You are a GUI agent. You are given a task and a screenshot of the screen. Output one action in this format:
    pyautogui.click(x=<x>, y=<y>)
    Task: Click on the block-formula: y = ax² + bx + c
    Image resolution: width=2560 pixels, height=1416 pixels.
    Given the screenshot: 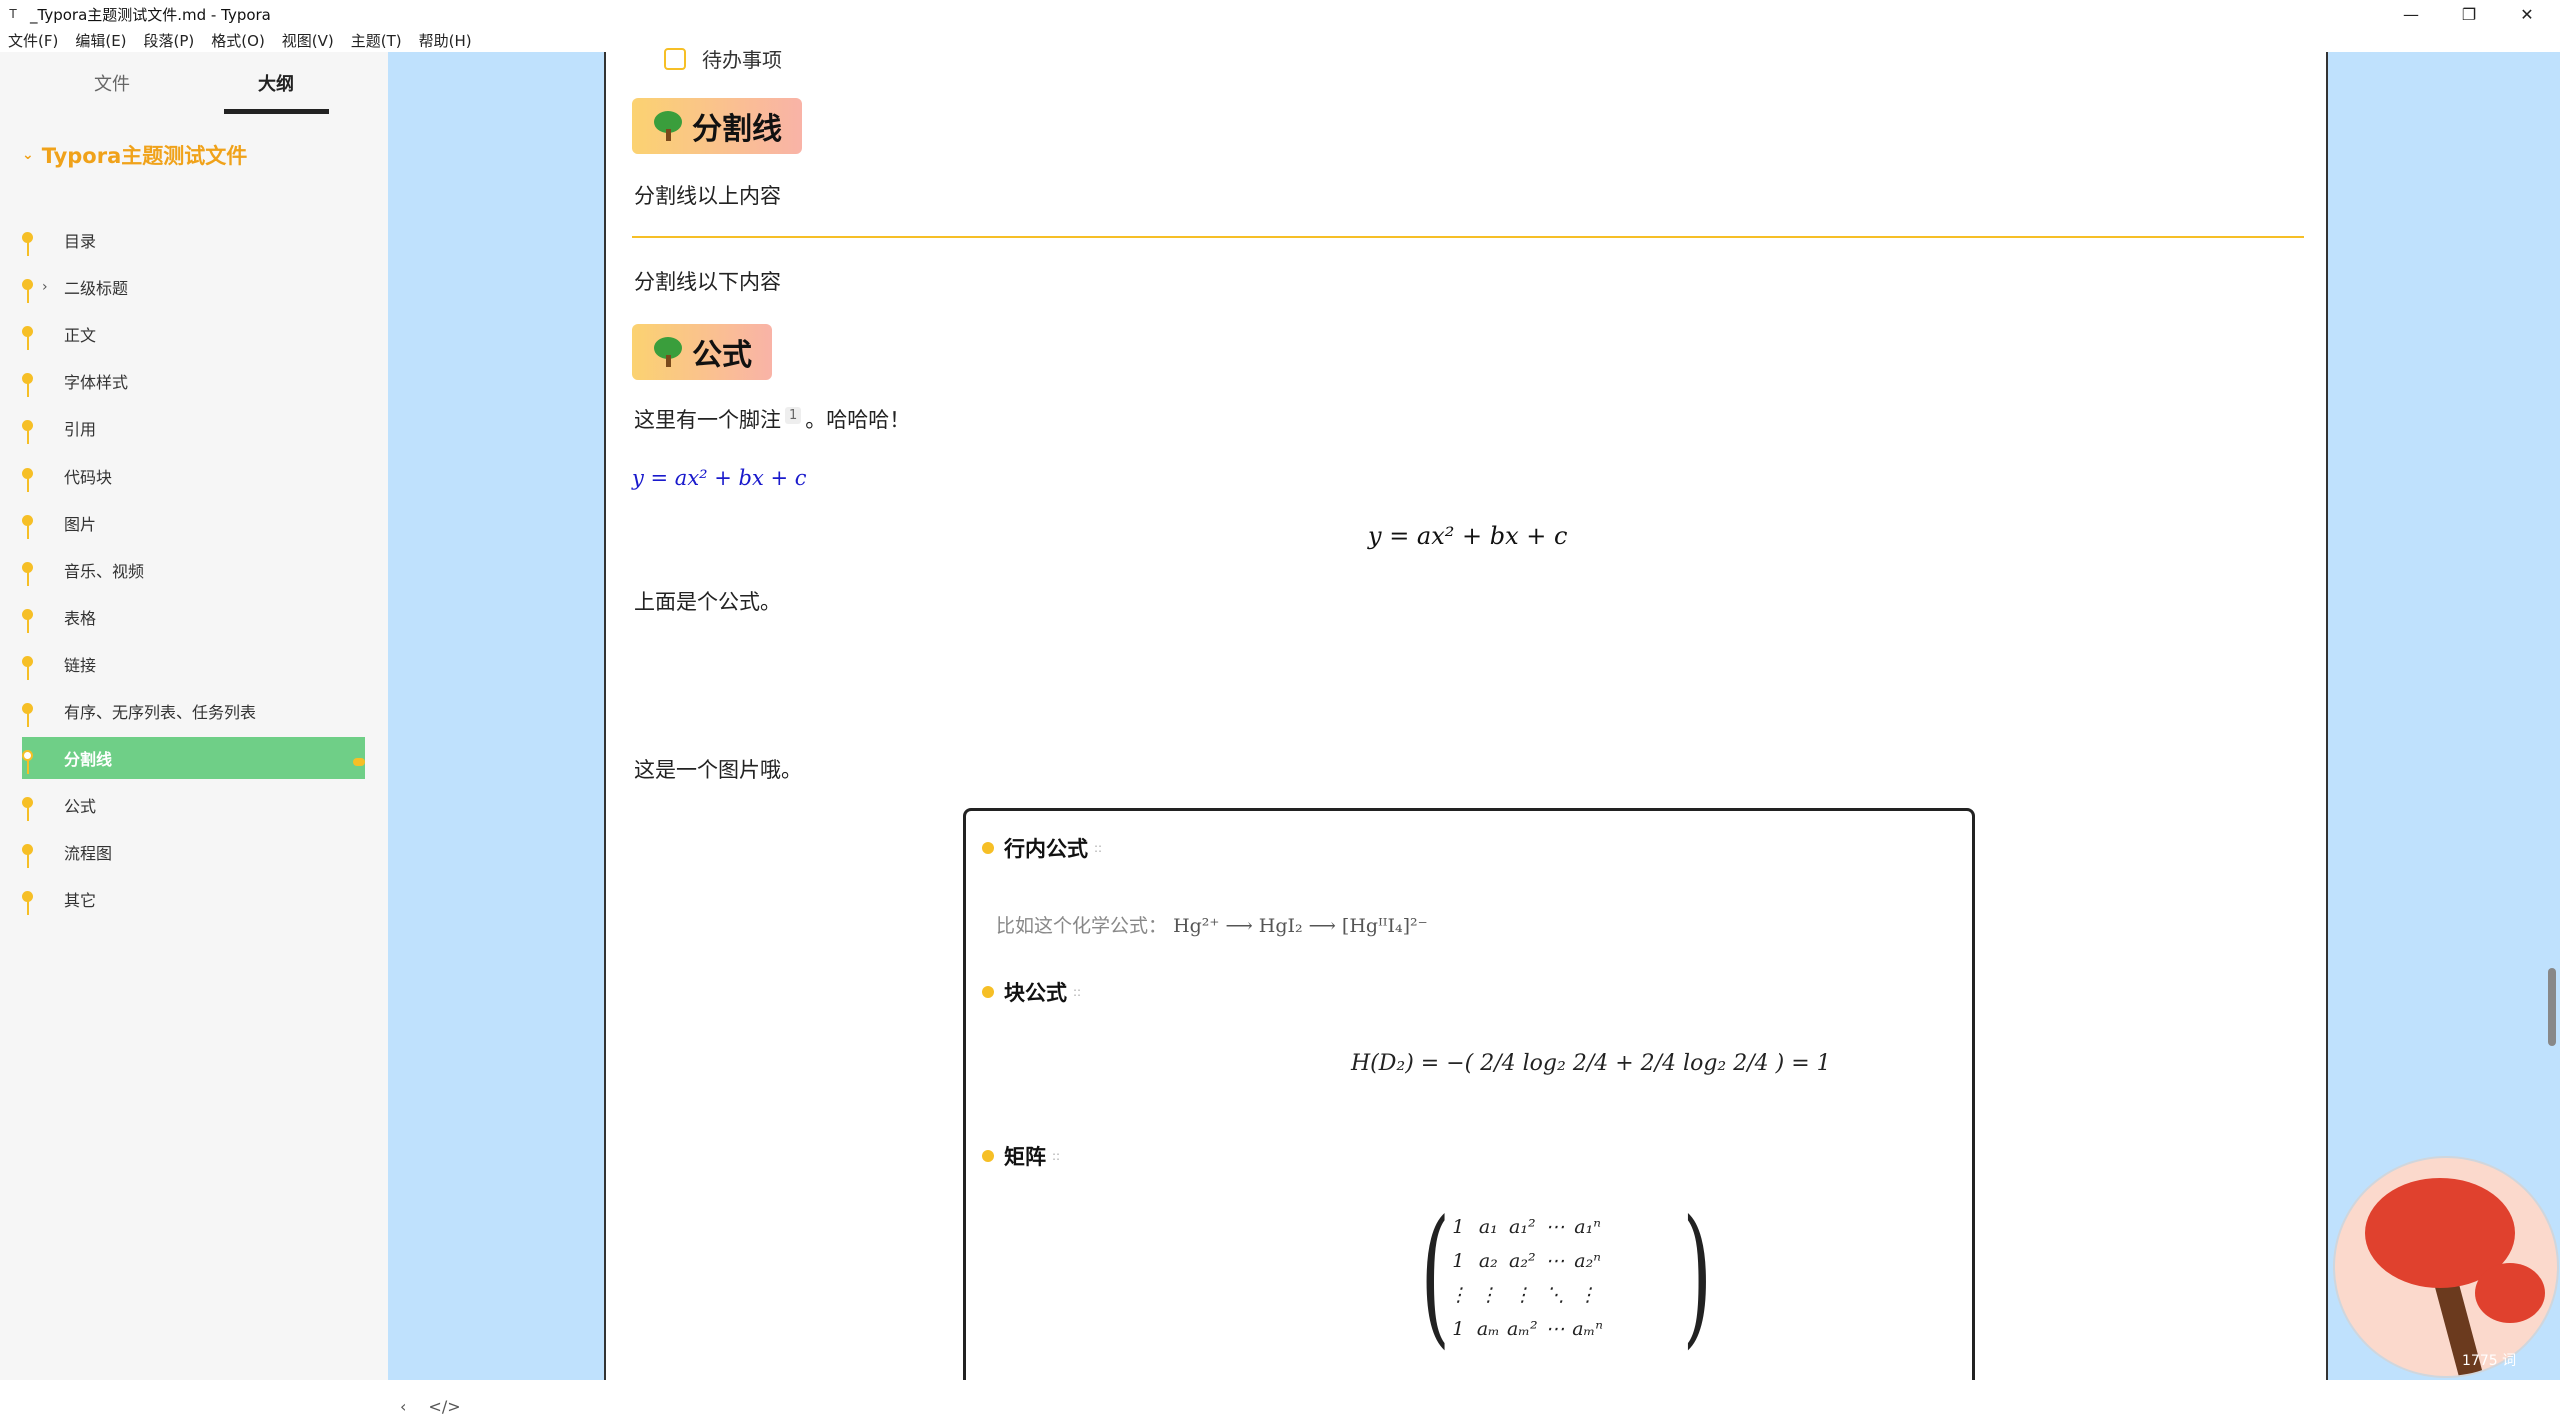 What is the action you would take?
    pyautogui.click(x=1467, y=536)
    